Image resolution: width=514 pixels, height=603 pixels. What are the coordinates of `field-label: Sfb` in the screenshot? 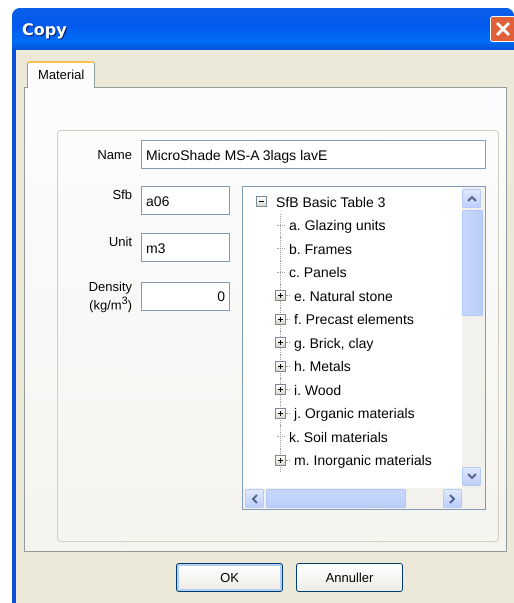 It's located at (121, 194).